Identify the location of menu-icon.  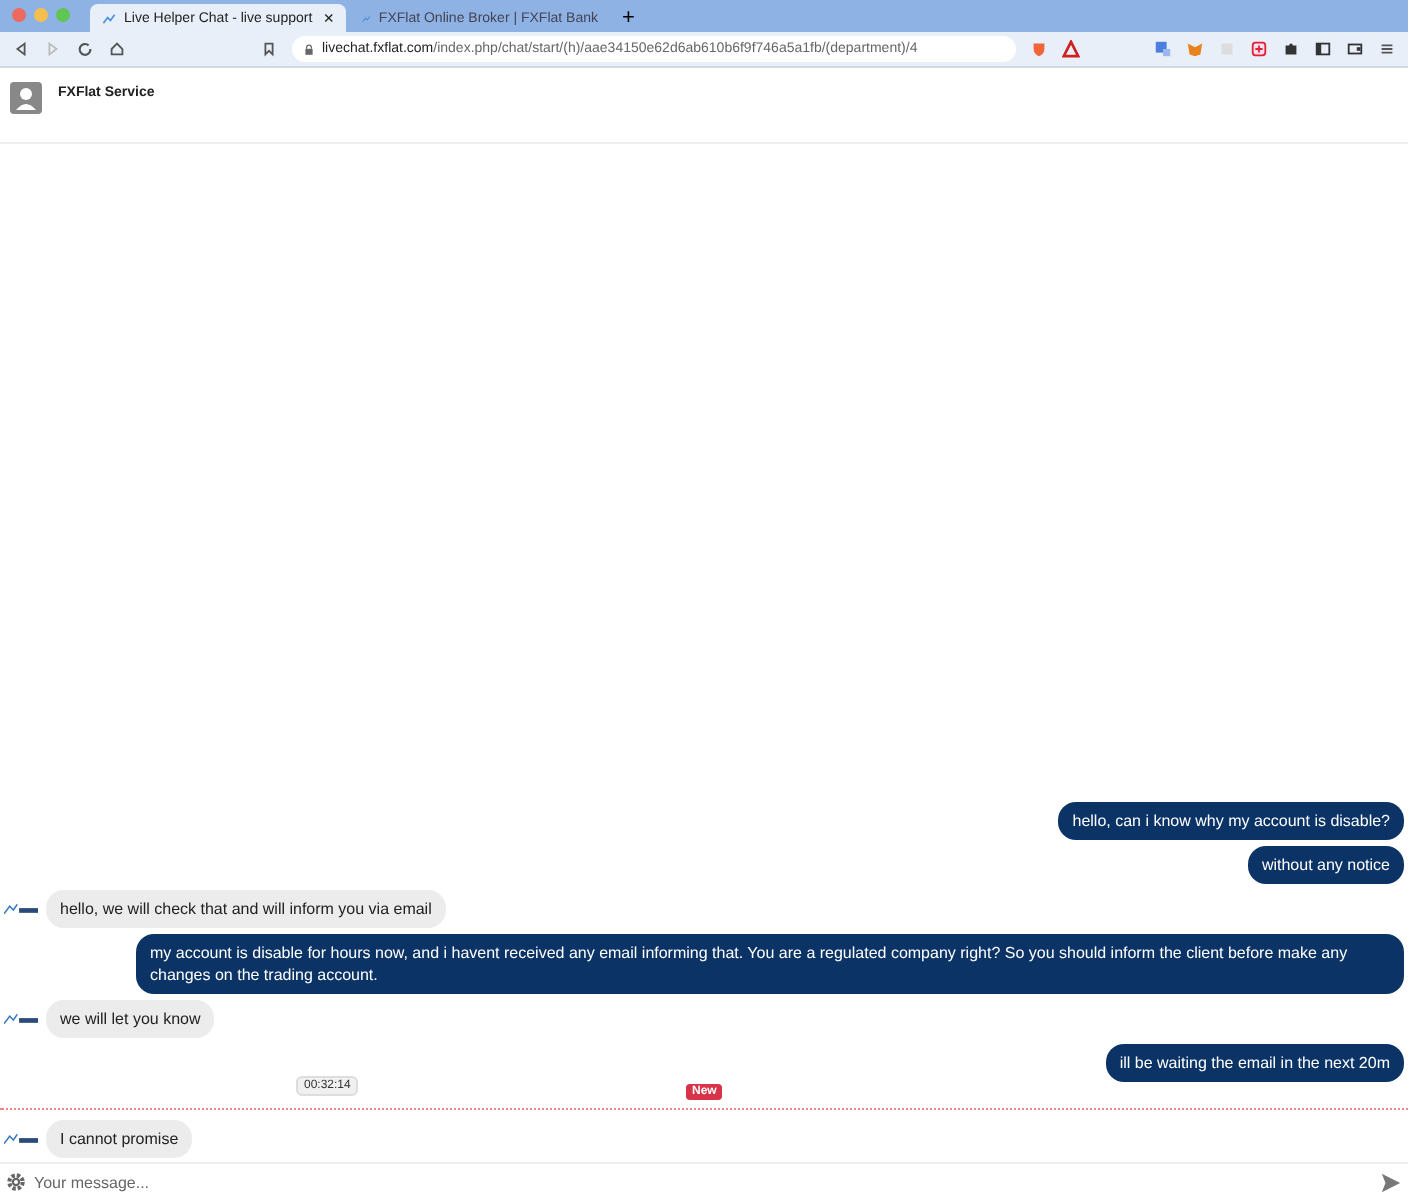
(1387, 49).